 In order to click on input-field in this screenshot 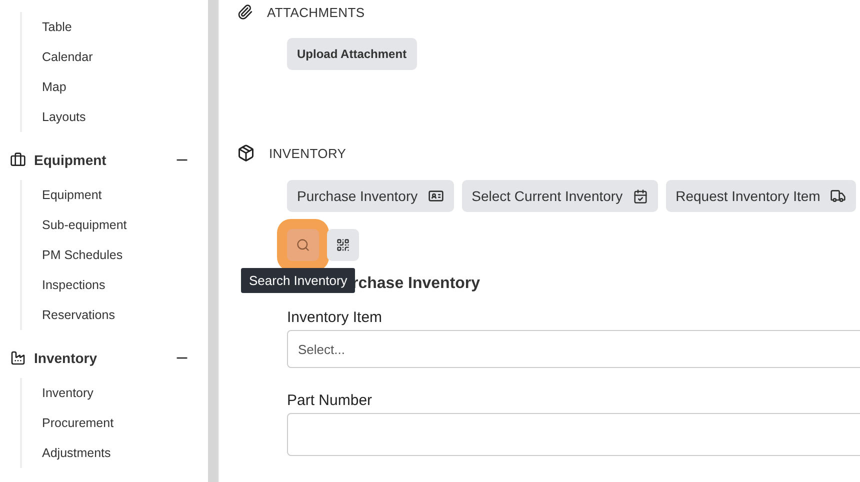, I will do `click(573, 434)`.